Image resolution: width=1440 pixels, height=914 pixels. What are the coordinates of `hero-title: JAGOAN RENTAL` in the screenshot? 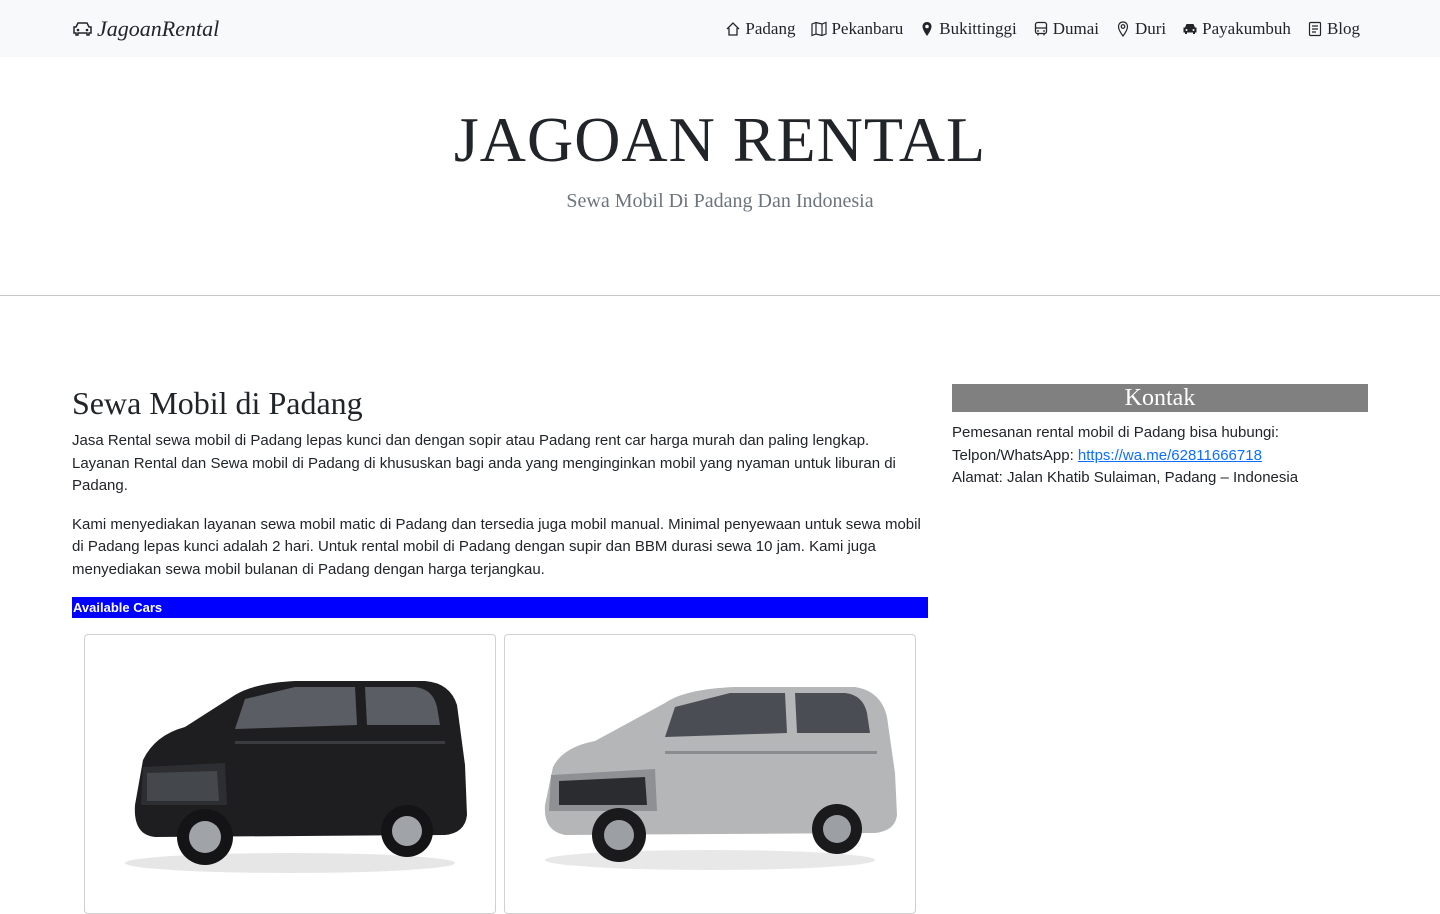 It's located at (720, 139).